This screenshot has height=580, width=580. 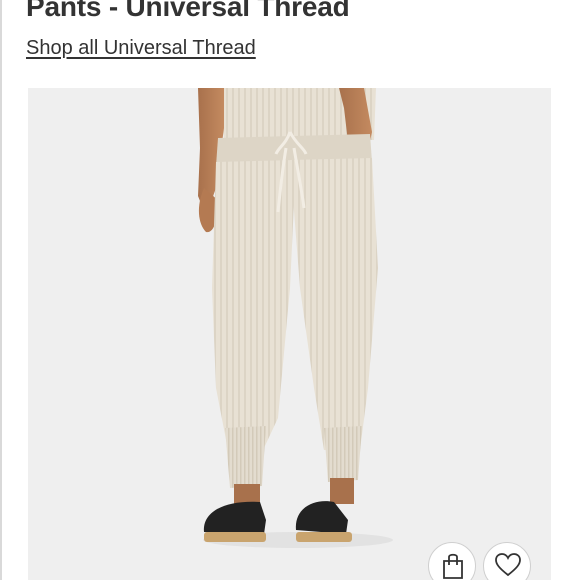 What do you see at coordinates (343, 454) in the screenshot?
I see `right-cuff` at bounding box center [343, 454].